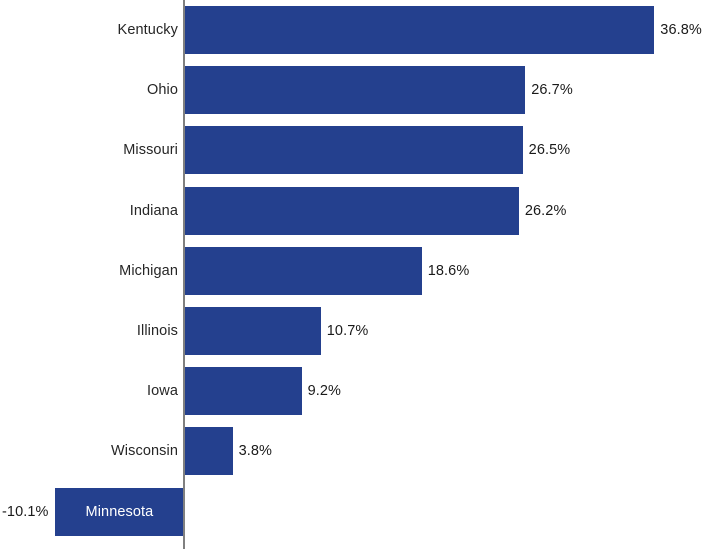 This screenshot has width=702, height=550. I want to click on value-label-missouri: 26.5%, so click(549, 150).